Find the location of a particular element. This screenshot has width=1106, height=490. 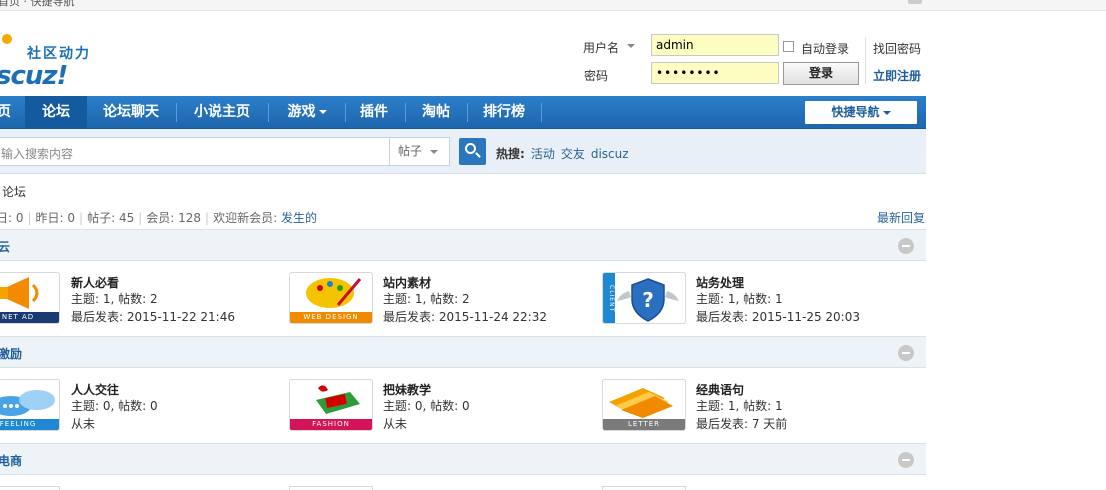

category-title: 激励 is located at coordinates (11, 353).